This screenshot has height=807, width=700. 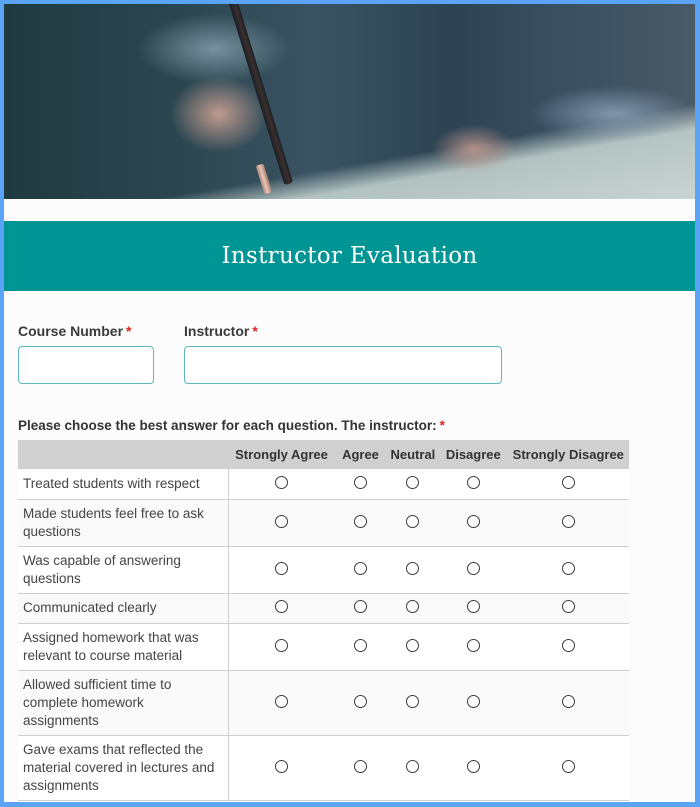 I want to click on row-statement: Made students feel free to ask questions, so click(x=123, y=523).